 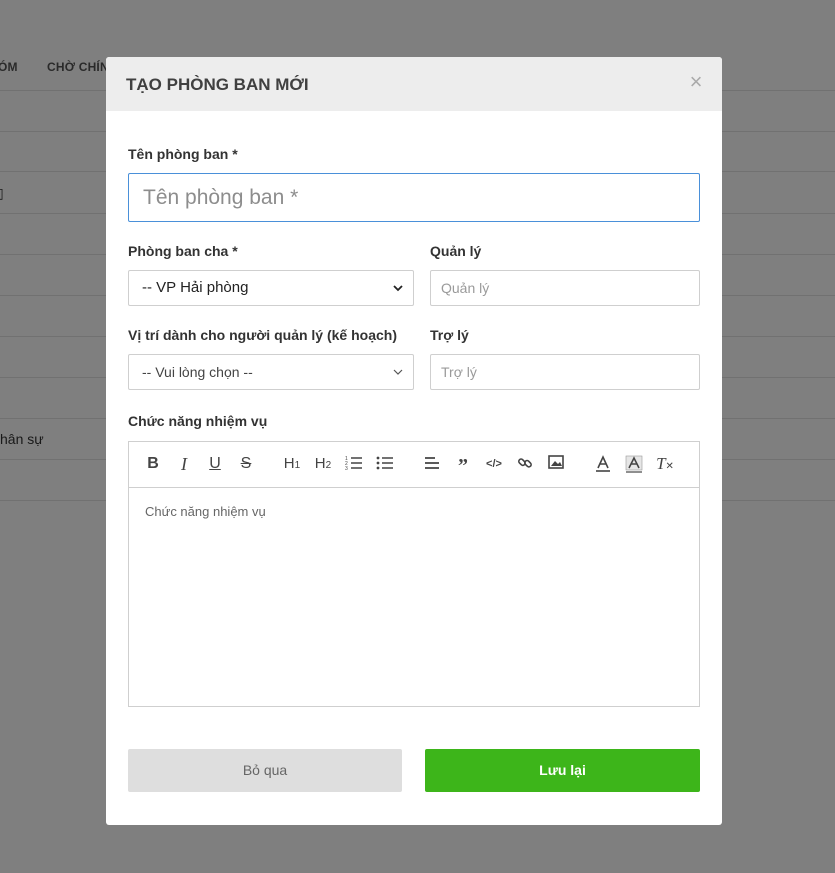 I want to click on assistant-label: Trợ lý, so click(x=449, y=335).